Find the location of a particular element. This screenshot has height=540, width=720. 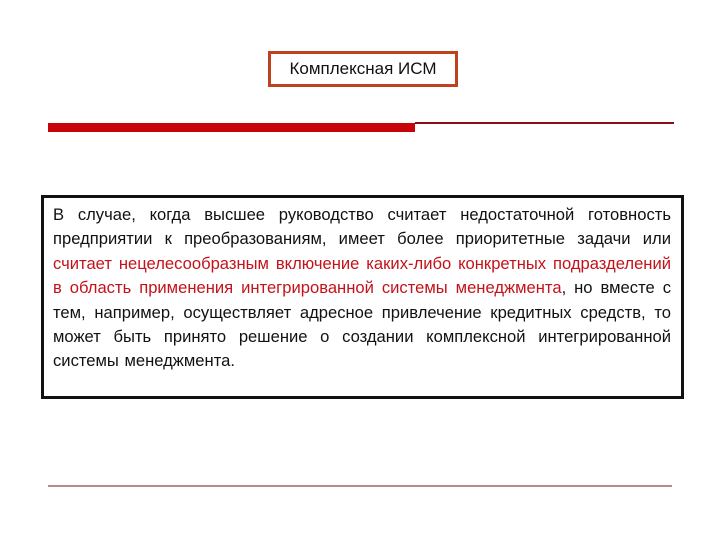

slide-title-box: Комплексная ИСМ is located at coordinates (363, 69).